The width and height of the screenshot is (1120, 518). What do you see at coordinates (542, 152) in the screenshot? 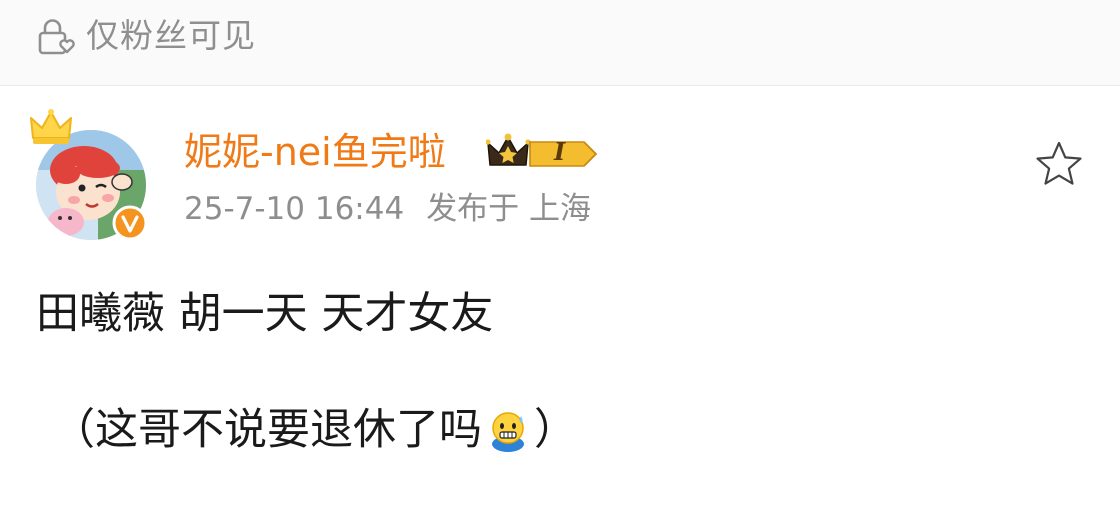
I see `vip-level-badge: I` at bounding box center [542, 152].